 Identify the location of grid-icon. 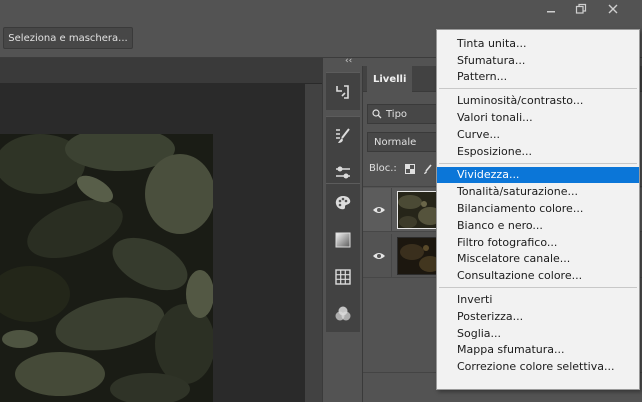
(343, 276).